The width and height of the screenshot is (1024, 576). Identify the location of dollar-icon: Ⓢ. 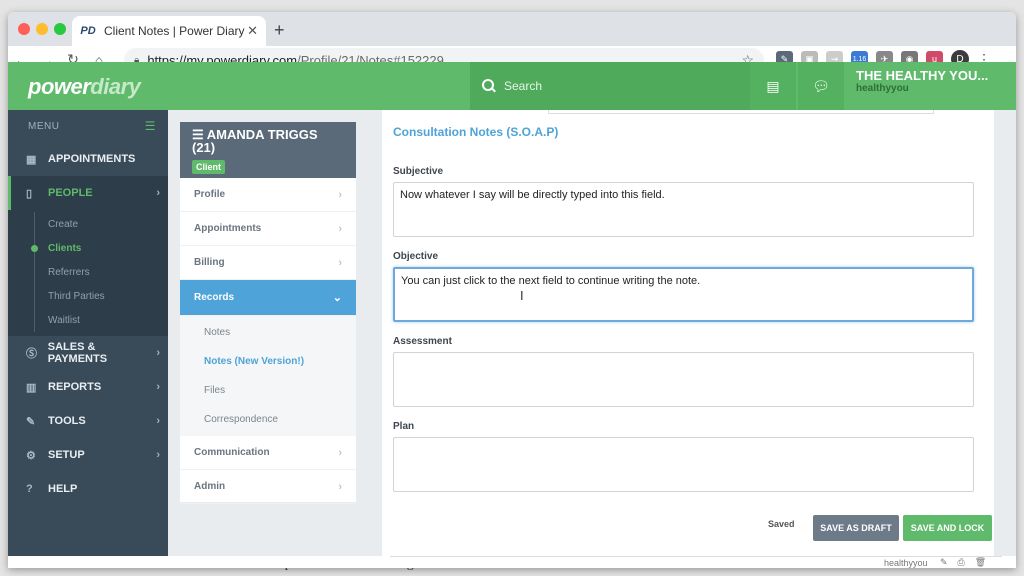
(31, 354).